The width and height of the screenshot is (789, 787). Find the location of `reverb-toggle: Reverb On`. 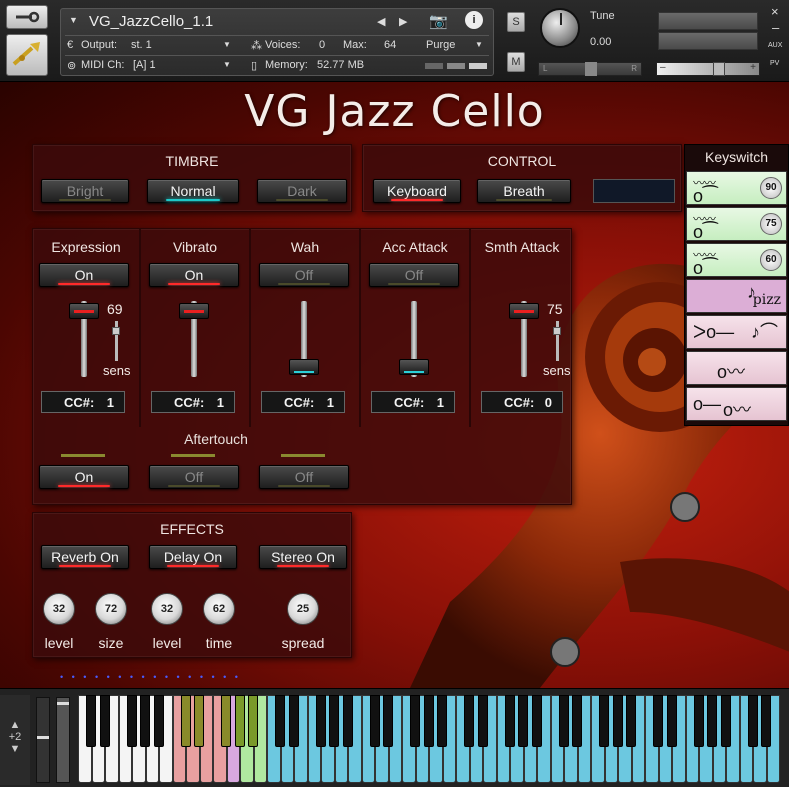

reverb-toggle: Reverb On is located at coordinates (85, 557).